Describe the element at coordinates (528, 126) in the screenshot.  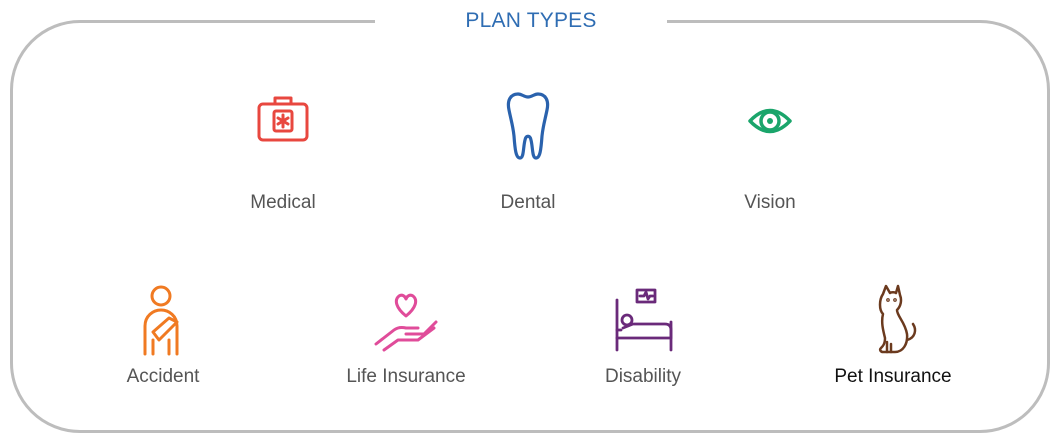
I see `tooth-icon` at that location.